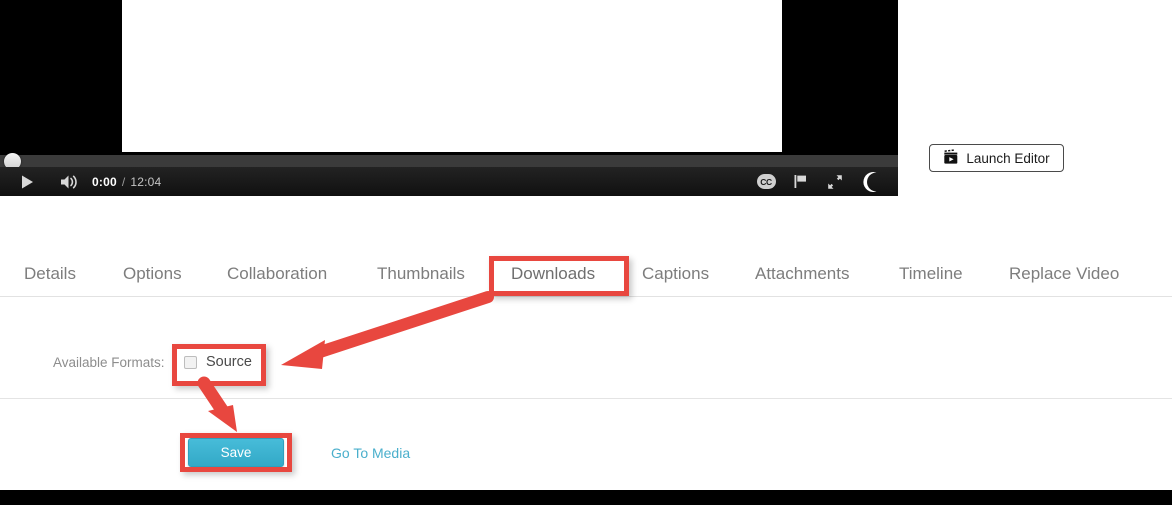 The width and height of the screenshot is (1172, 505). What do you see at coordinates (449, 181) in the screenshot?
I see `video-control-bar: 0:00 / 12:04 CC` at bounding box center [449, 181].